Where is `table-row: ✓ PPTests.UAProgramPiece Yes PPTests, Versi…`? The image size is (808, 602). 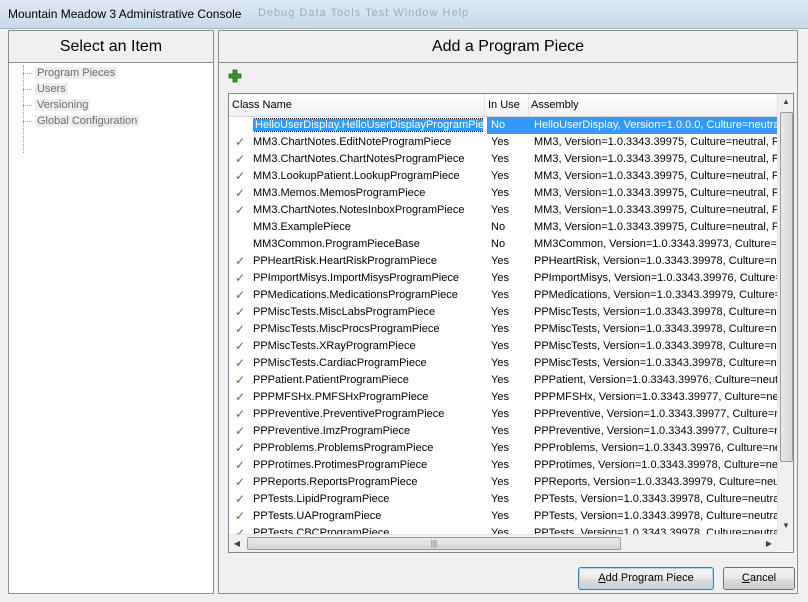 table-row: ✓ PPTests.UAProgramPiece Yes PPTests, Versi… is located at coordinates (503, 516).